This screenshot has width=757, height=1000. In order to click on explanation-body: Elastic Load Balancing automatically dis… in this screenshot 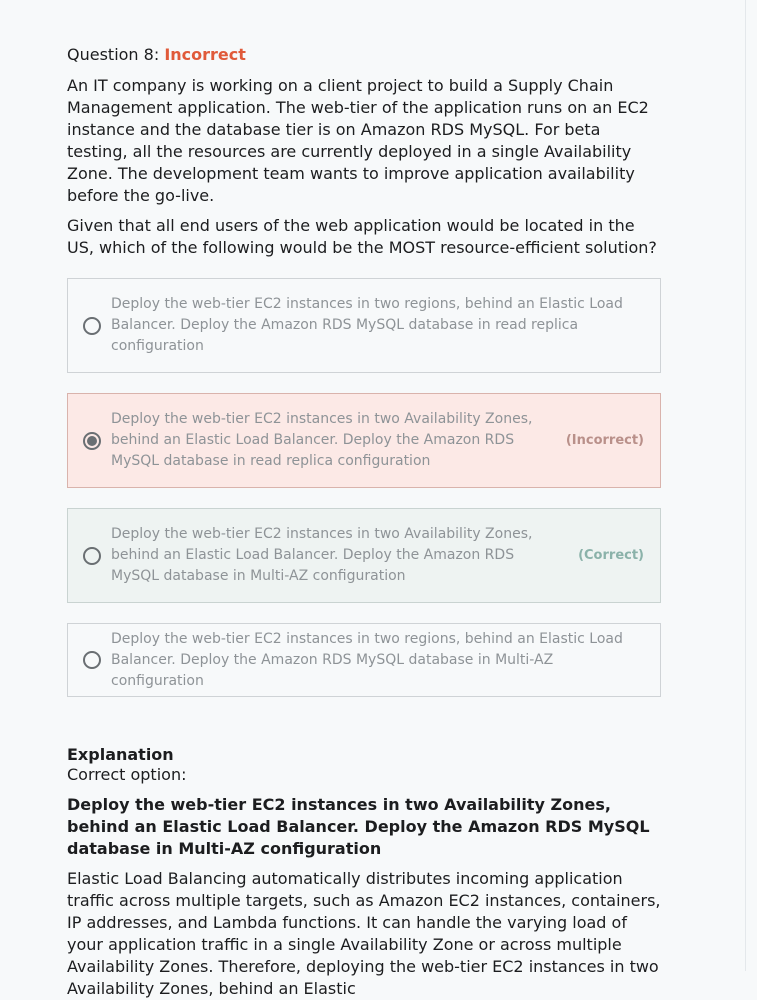, I will do `click(364, 933)`.